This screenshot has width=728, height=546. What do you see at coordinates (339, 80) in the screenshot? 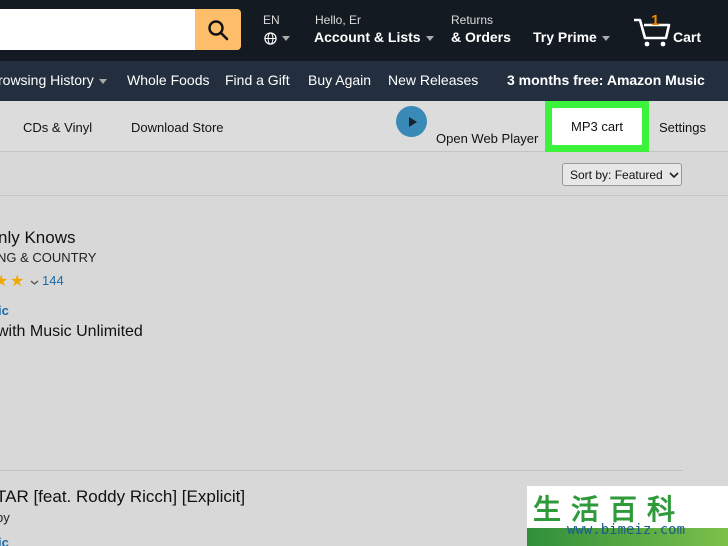
I see `nav-buy-again: Buy Again` at bounding box center [339, 80].